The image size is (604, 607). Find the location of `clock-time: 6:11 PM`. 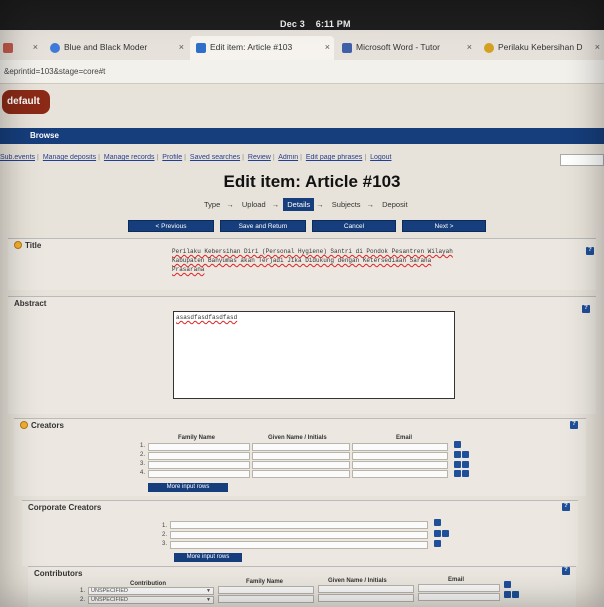

clock-time: 6:11 PM is located at coordinates (333, 24).